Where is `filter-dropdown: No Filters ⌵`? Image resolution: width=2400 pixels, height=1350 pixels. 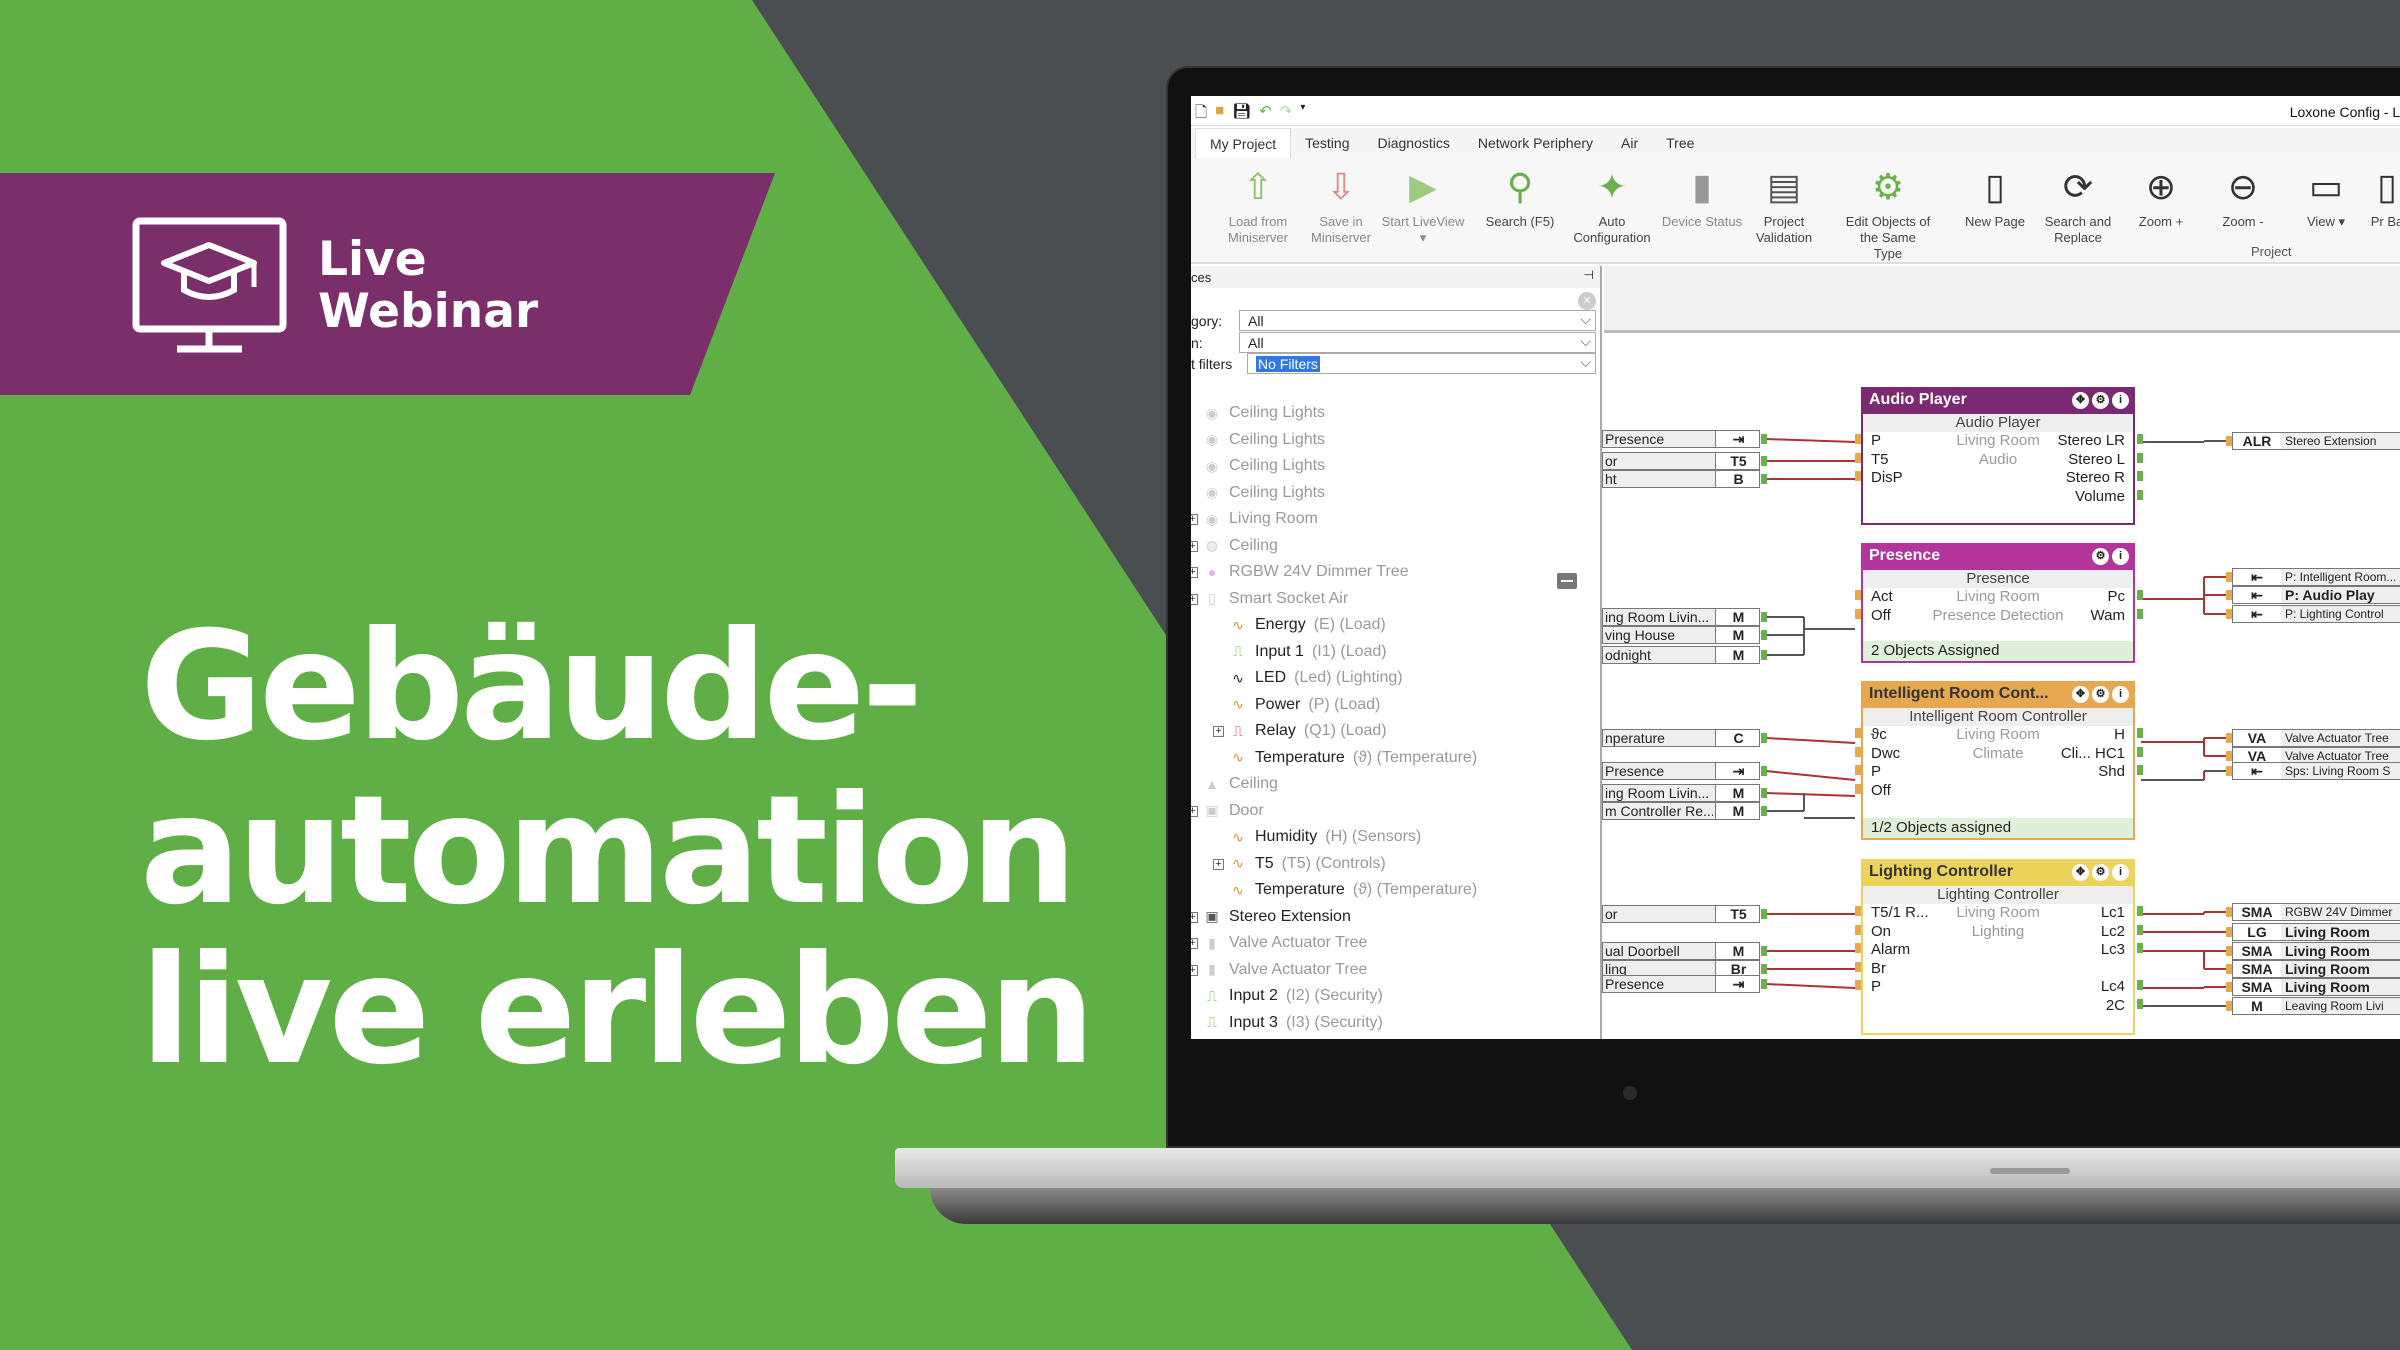
filter-dropdown: No Filters ⌵ is located at coordinates (1421, 363).